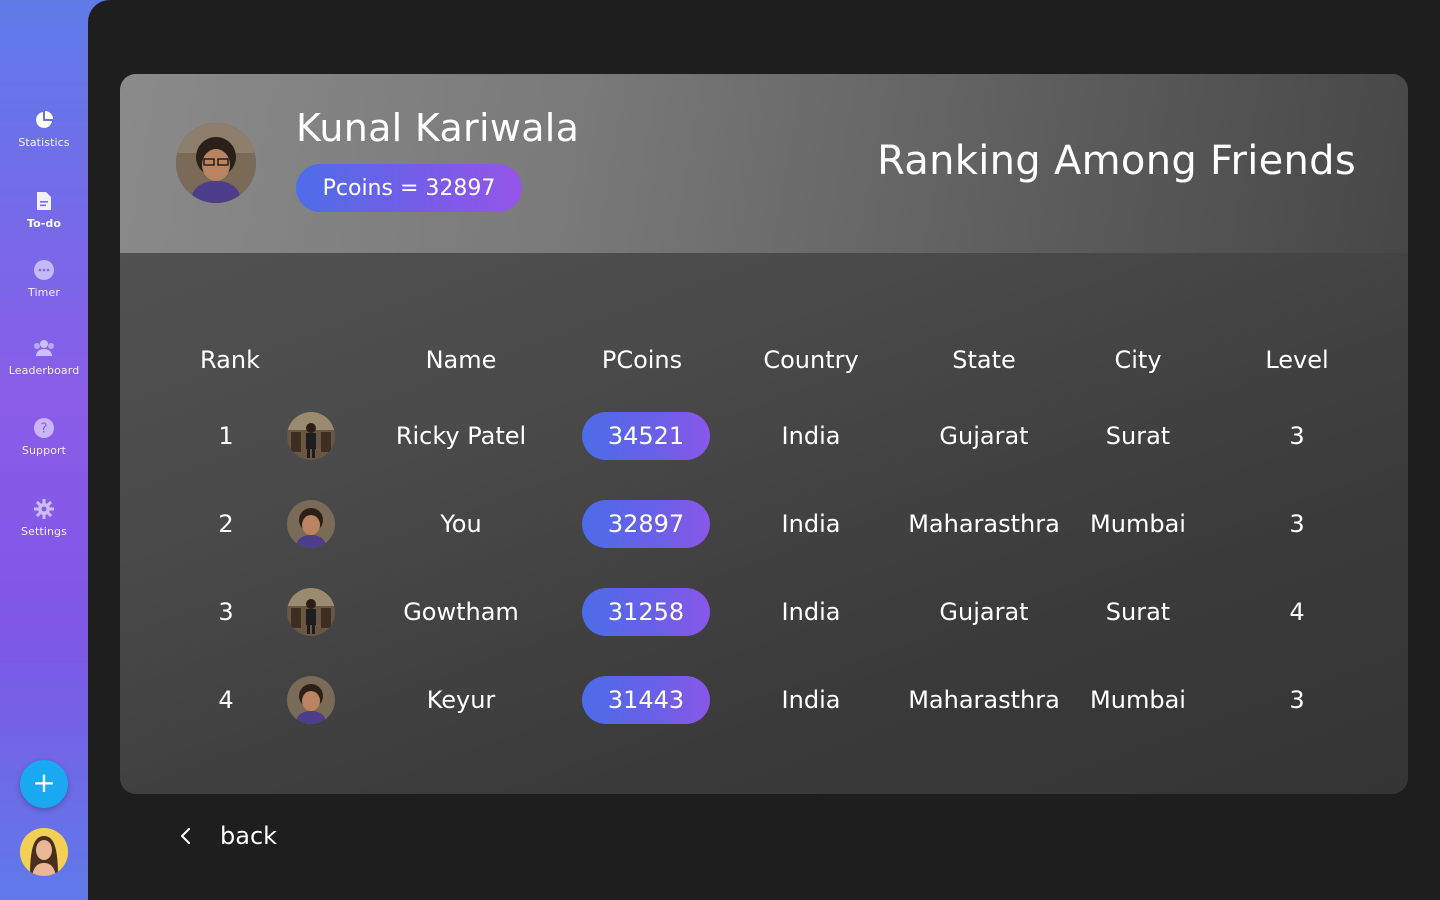  I want to click on back-label: back, so click(249, 836).